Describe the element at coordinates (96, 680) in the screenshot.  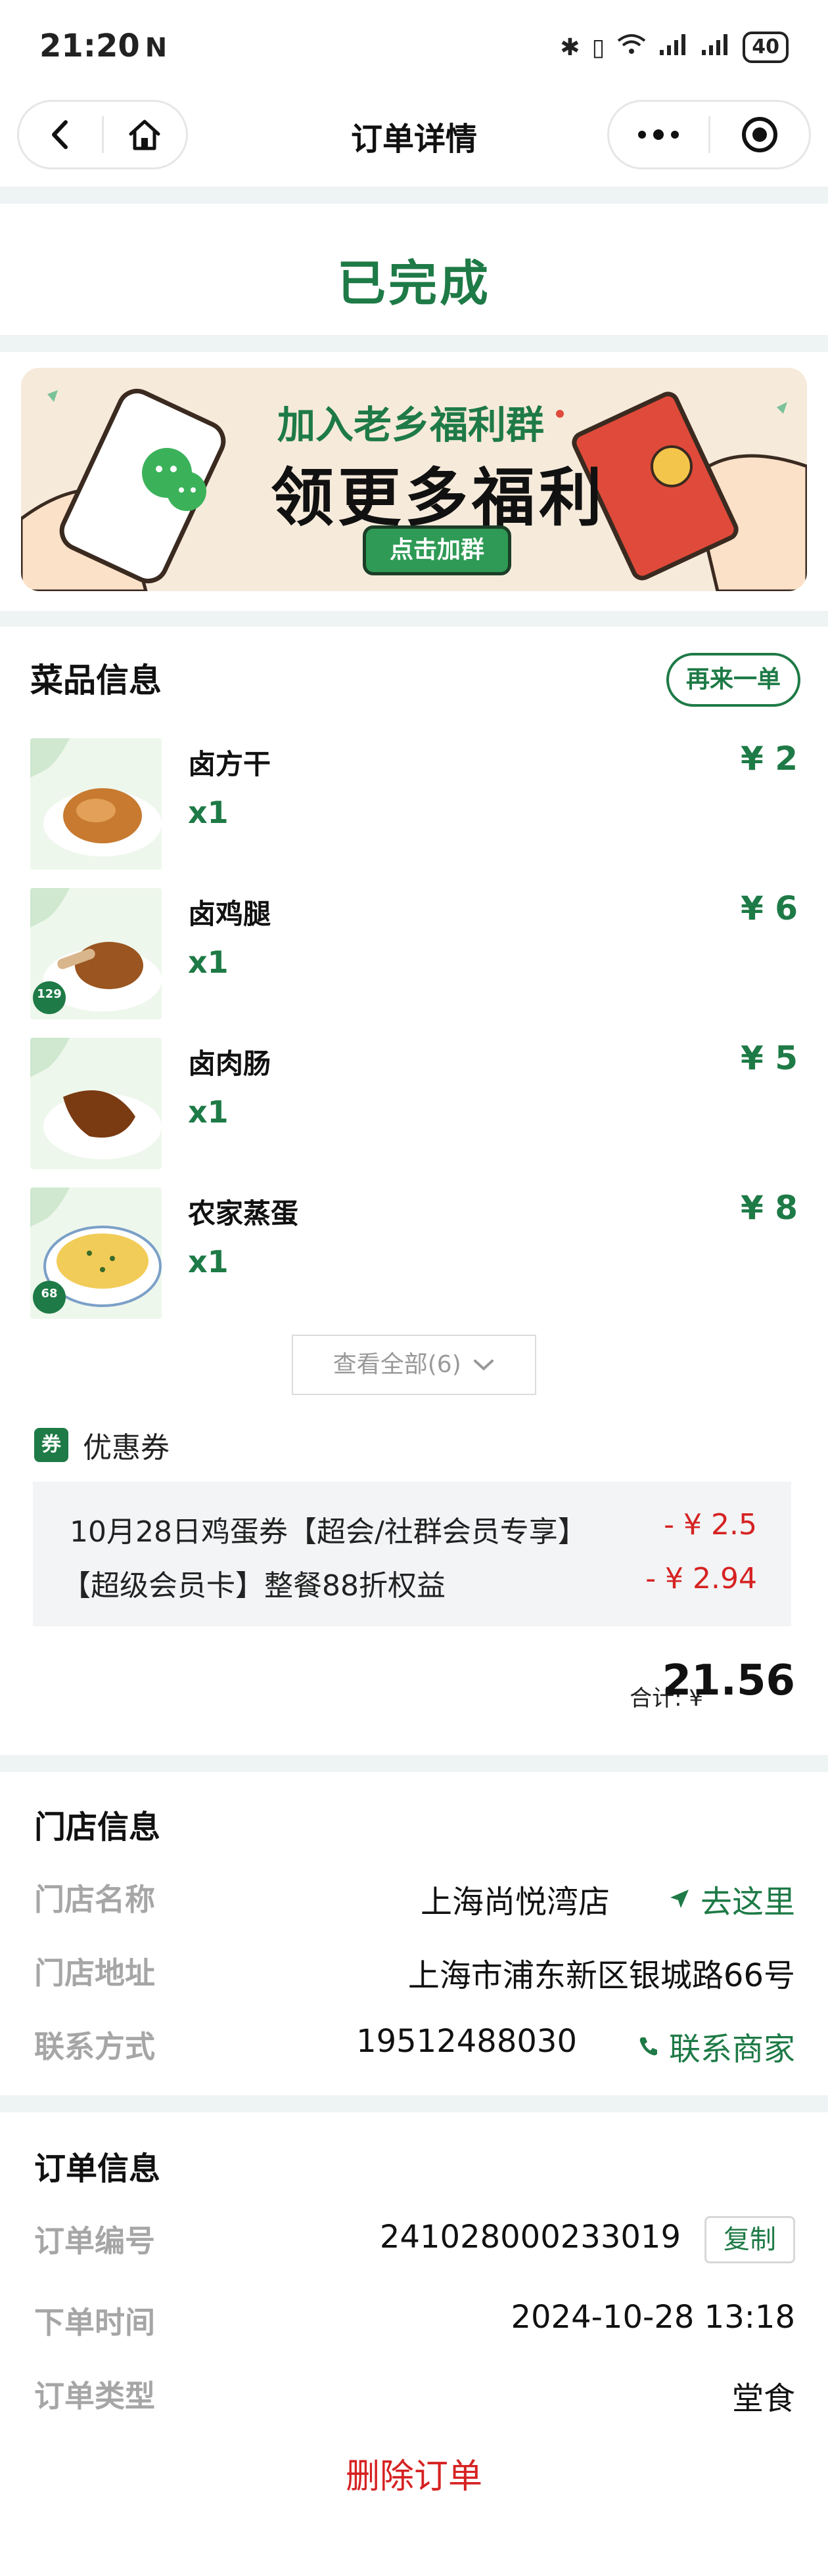
I see `dish-section-title: 菜品信息` at that location.